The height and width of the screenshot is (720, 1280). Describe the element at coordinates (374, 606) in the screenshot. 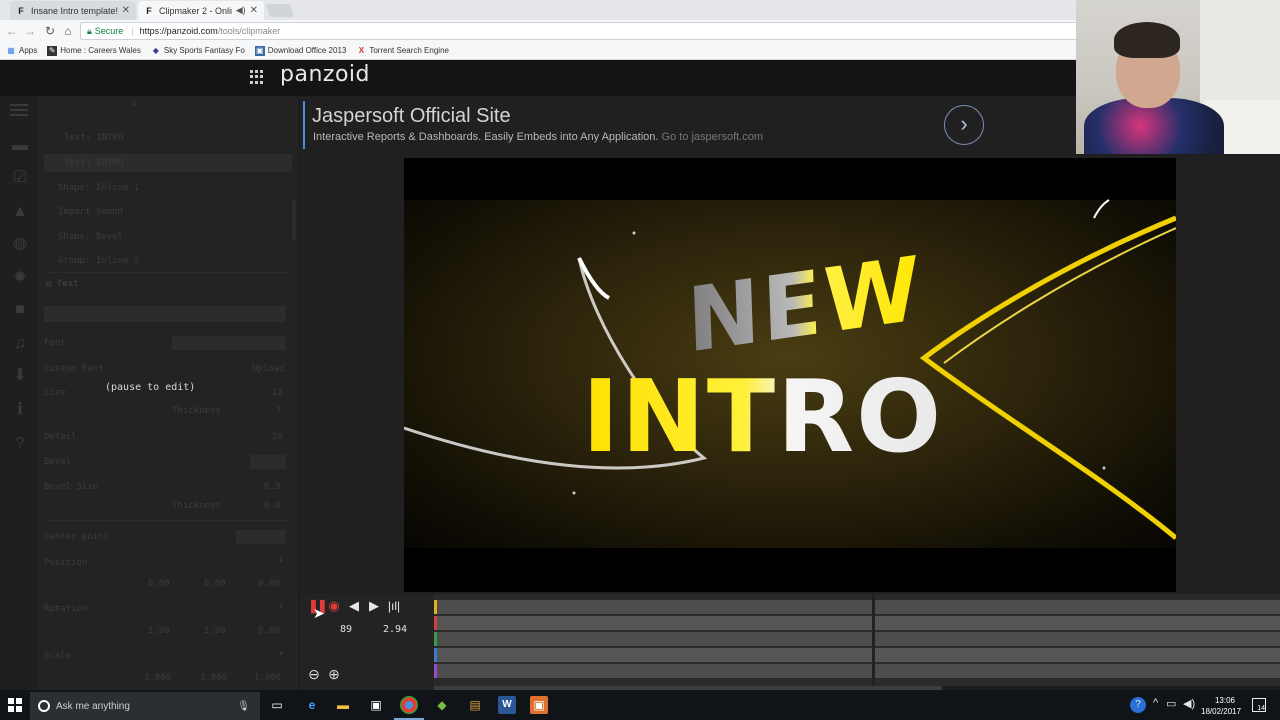

I see `play-step-icon: ▶` at that location.